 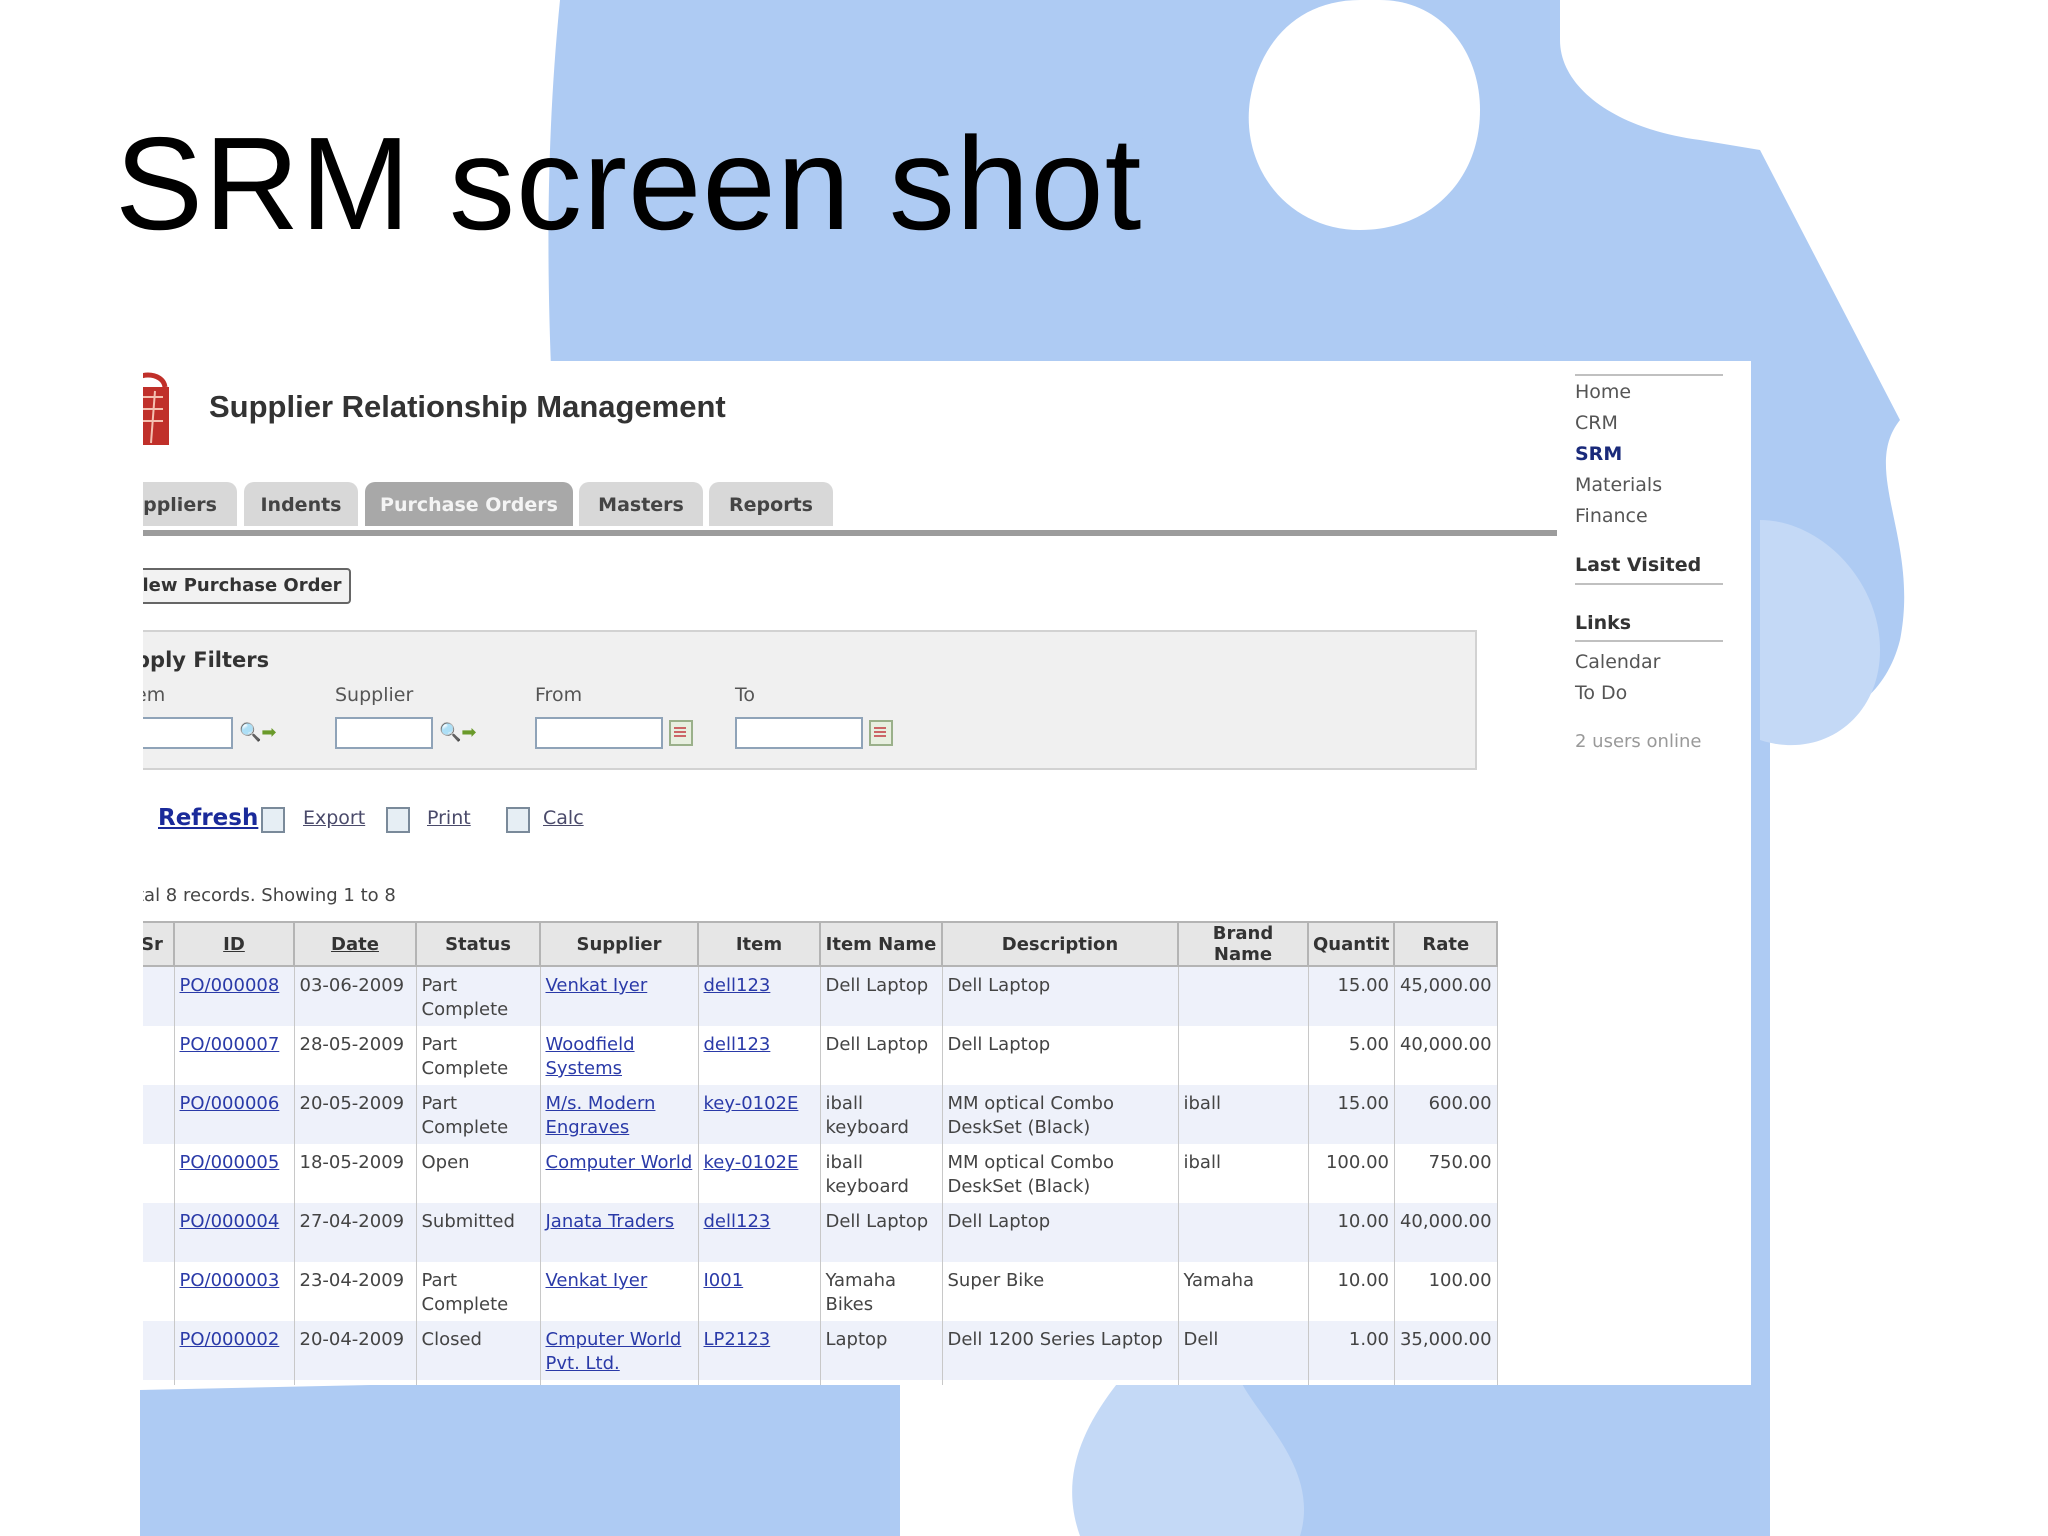 What do you see at coordinates (258, 732) in the screenshot?
I see `item-search-go-icon: 🔍➡` at bounding box center [258, 732].